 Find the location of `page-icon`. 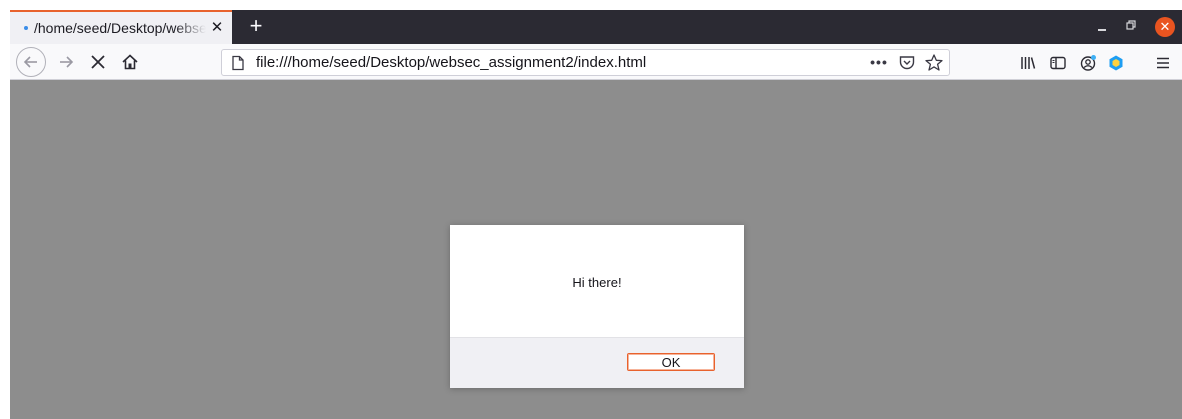

page-icon is located at coordinates (238, 63).